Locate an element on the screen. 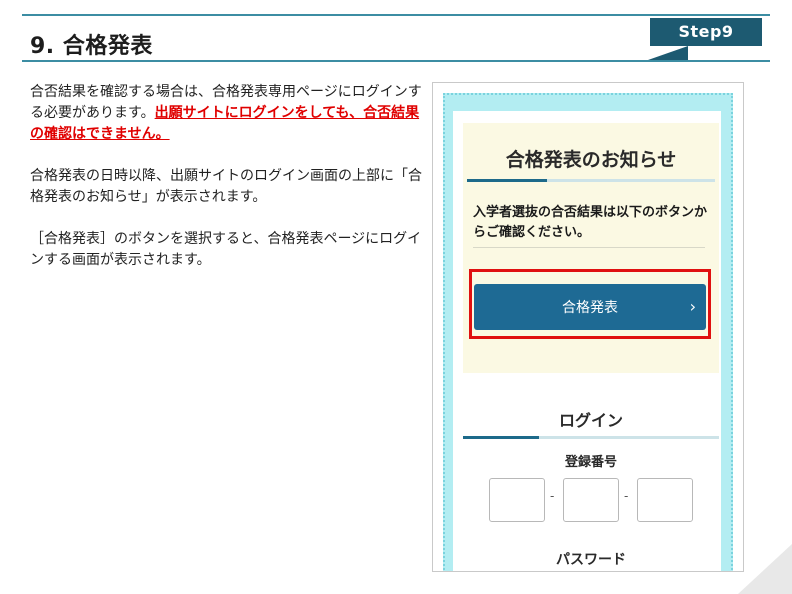  notice-body: 入学者選抜の合否結果は以下のボタンからご確認ください。 is located at coordinates (590, 222).